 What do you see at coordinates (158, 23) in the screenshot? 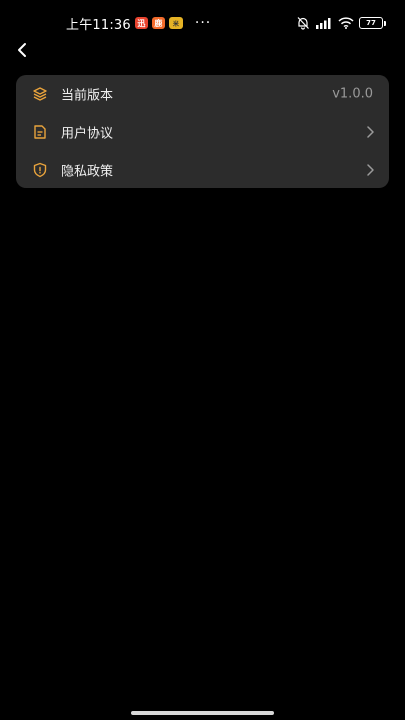
I see `app-notification-icon: 鹿` at bounding box center [158, 23].